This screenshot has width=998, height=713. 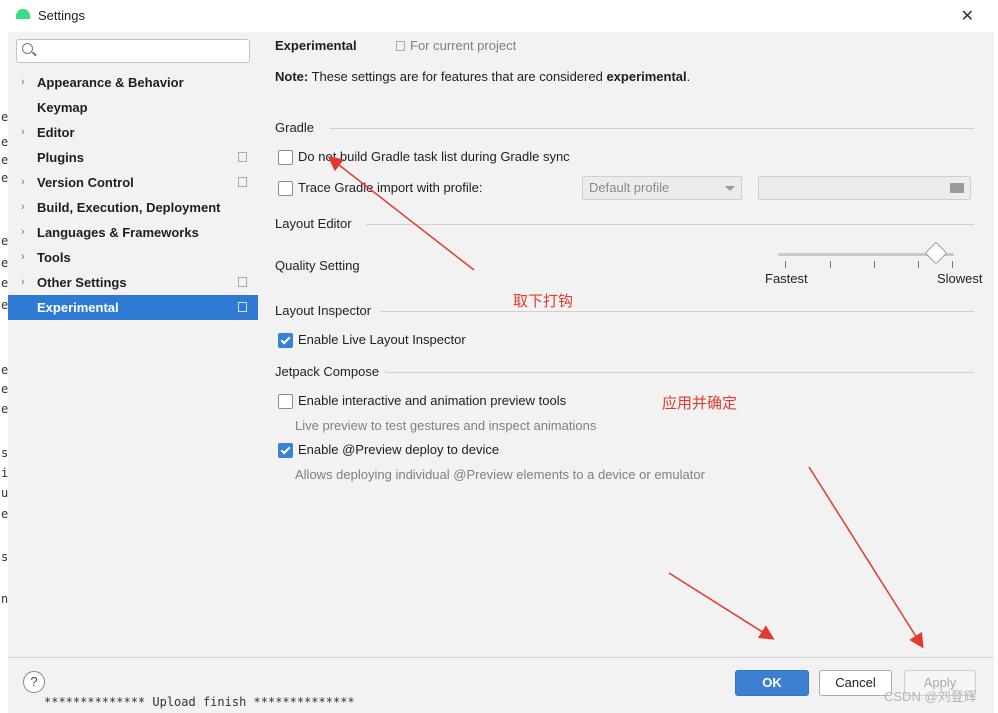 What do you see at coordinates (866, 557) in the screenshot?
I see `arrow-to-apply-button` at bounding box center [866, 557].